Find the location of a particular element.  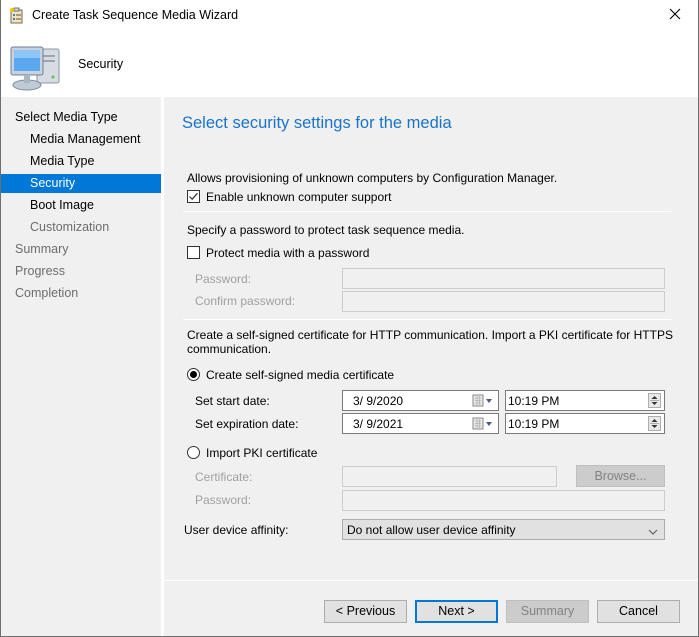

password-field is located at coordinates (503, 278).